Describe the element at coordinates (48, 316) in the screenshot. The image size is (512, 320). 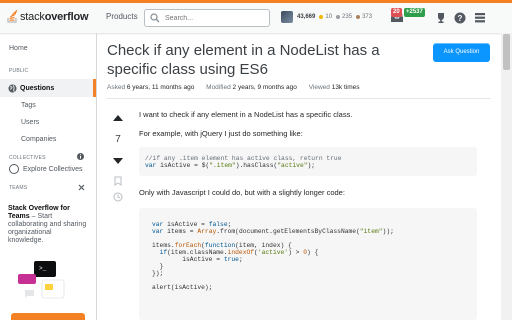
I see `teams-cta-button` at that location.